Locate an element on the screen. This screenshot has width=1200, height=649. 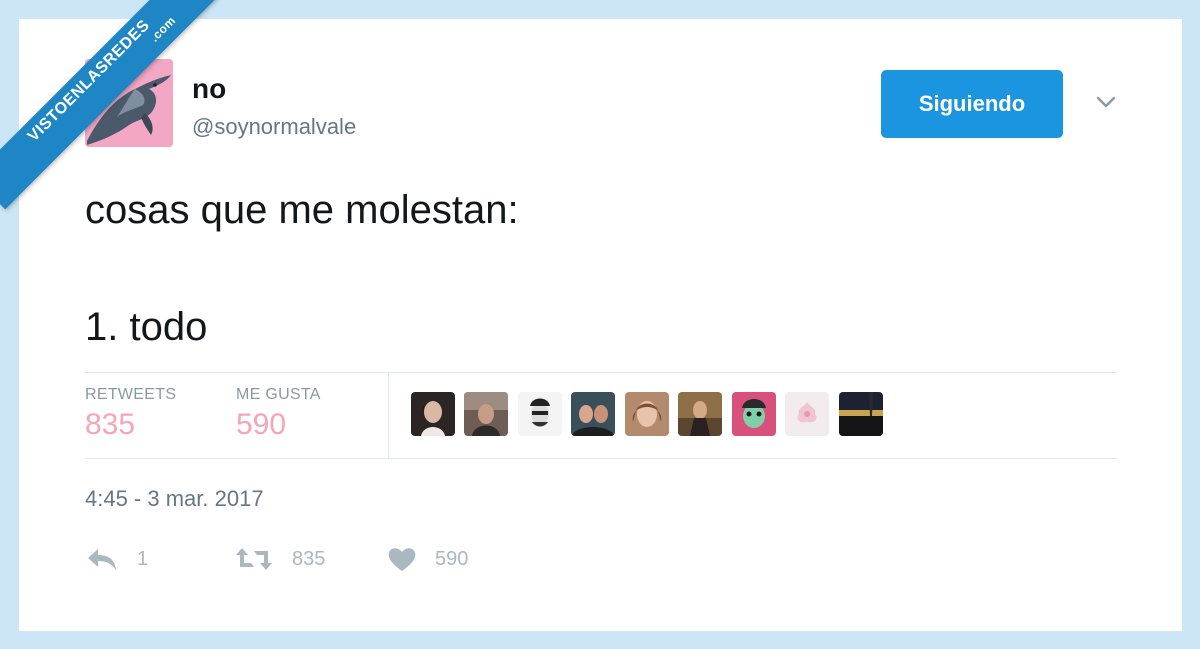
stats-bottom-divider is located at coordinates (601, 458).